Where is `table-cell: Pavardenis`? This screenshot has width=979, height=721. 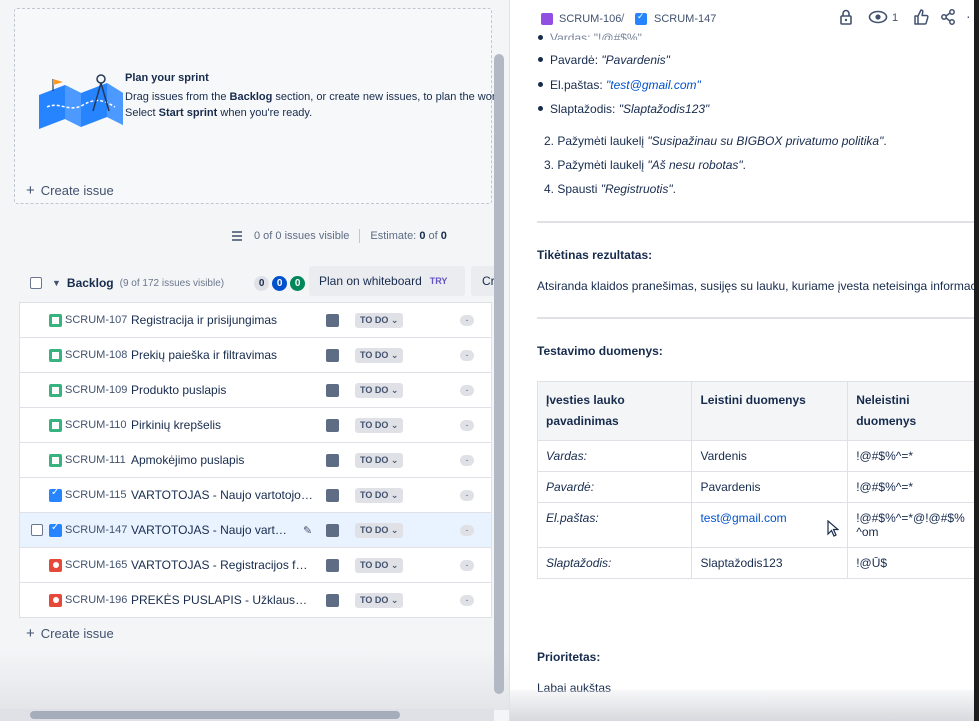
table-cell: Pavardenis is located at coordinates (770, 487).